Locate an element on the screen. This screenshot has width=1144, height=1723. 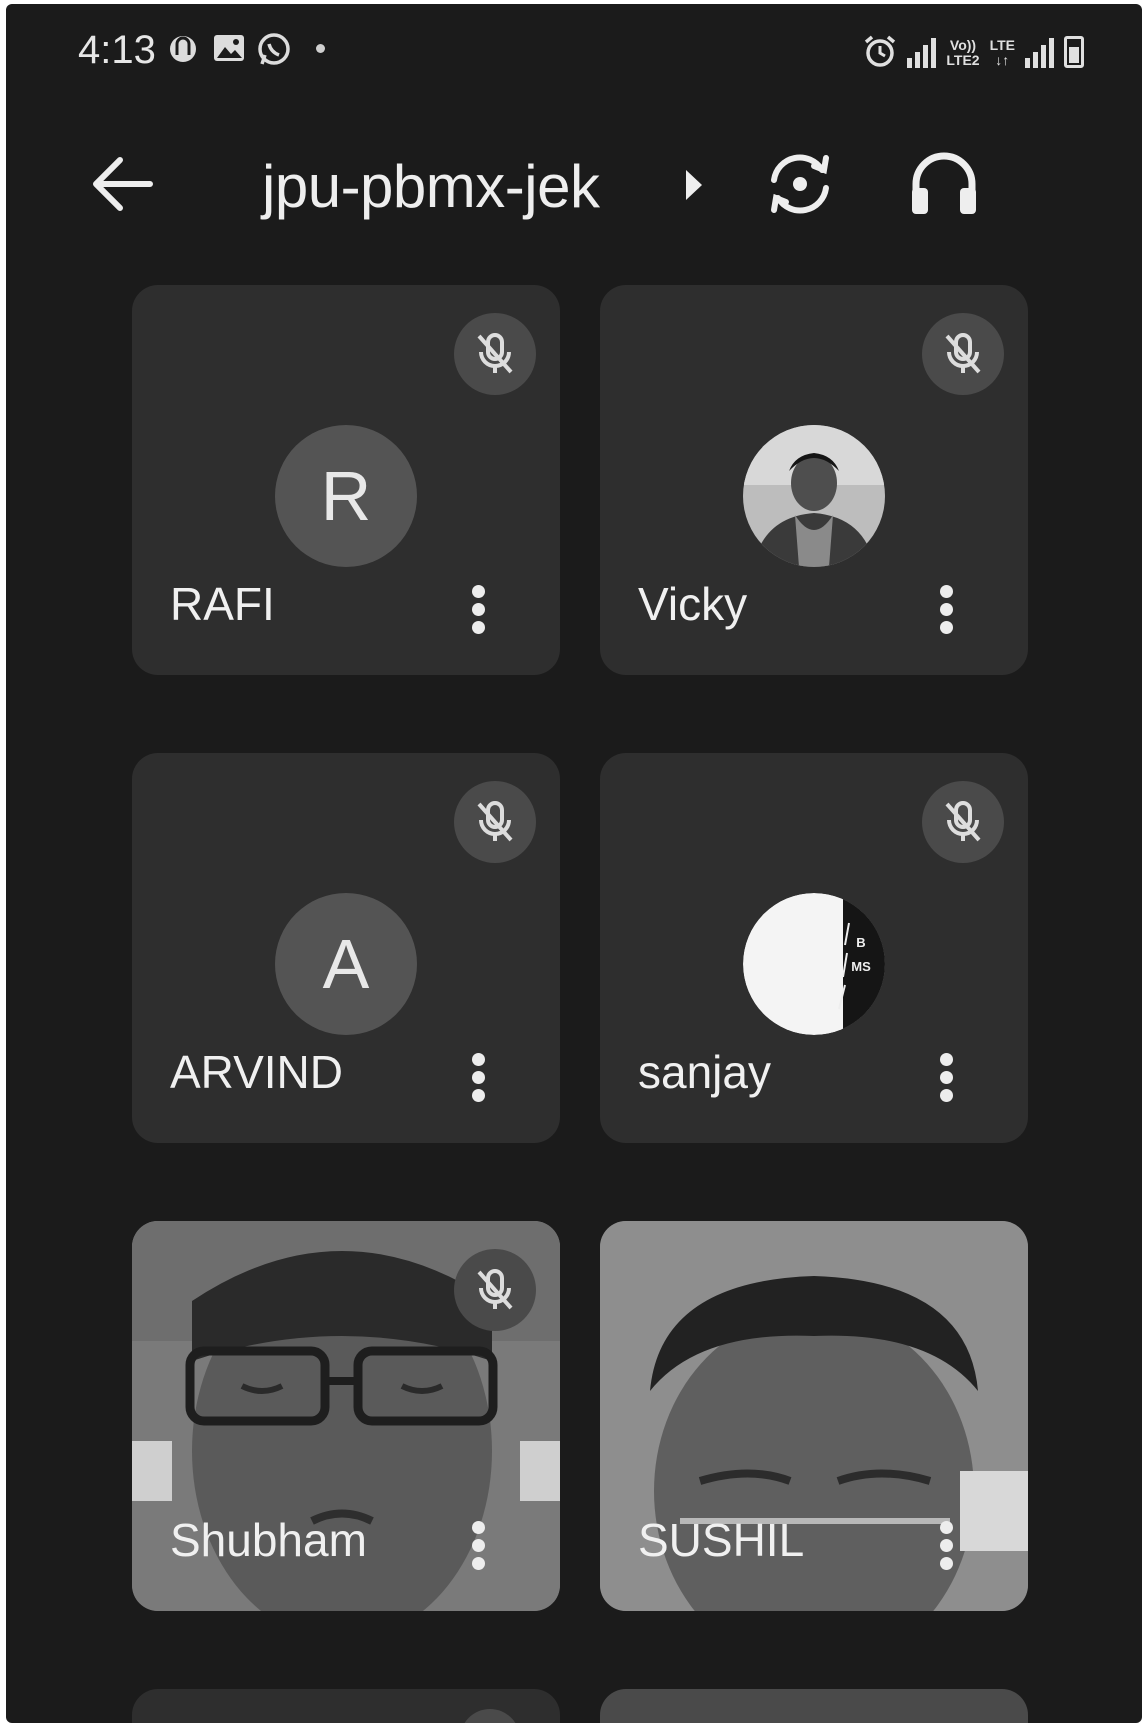
avatar-photo is located at coordinates (814, 496).